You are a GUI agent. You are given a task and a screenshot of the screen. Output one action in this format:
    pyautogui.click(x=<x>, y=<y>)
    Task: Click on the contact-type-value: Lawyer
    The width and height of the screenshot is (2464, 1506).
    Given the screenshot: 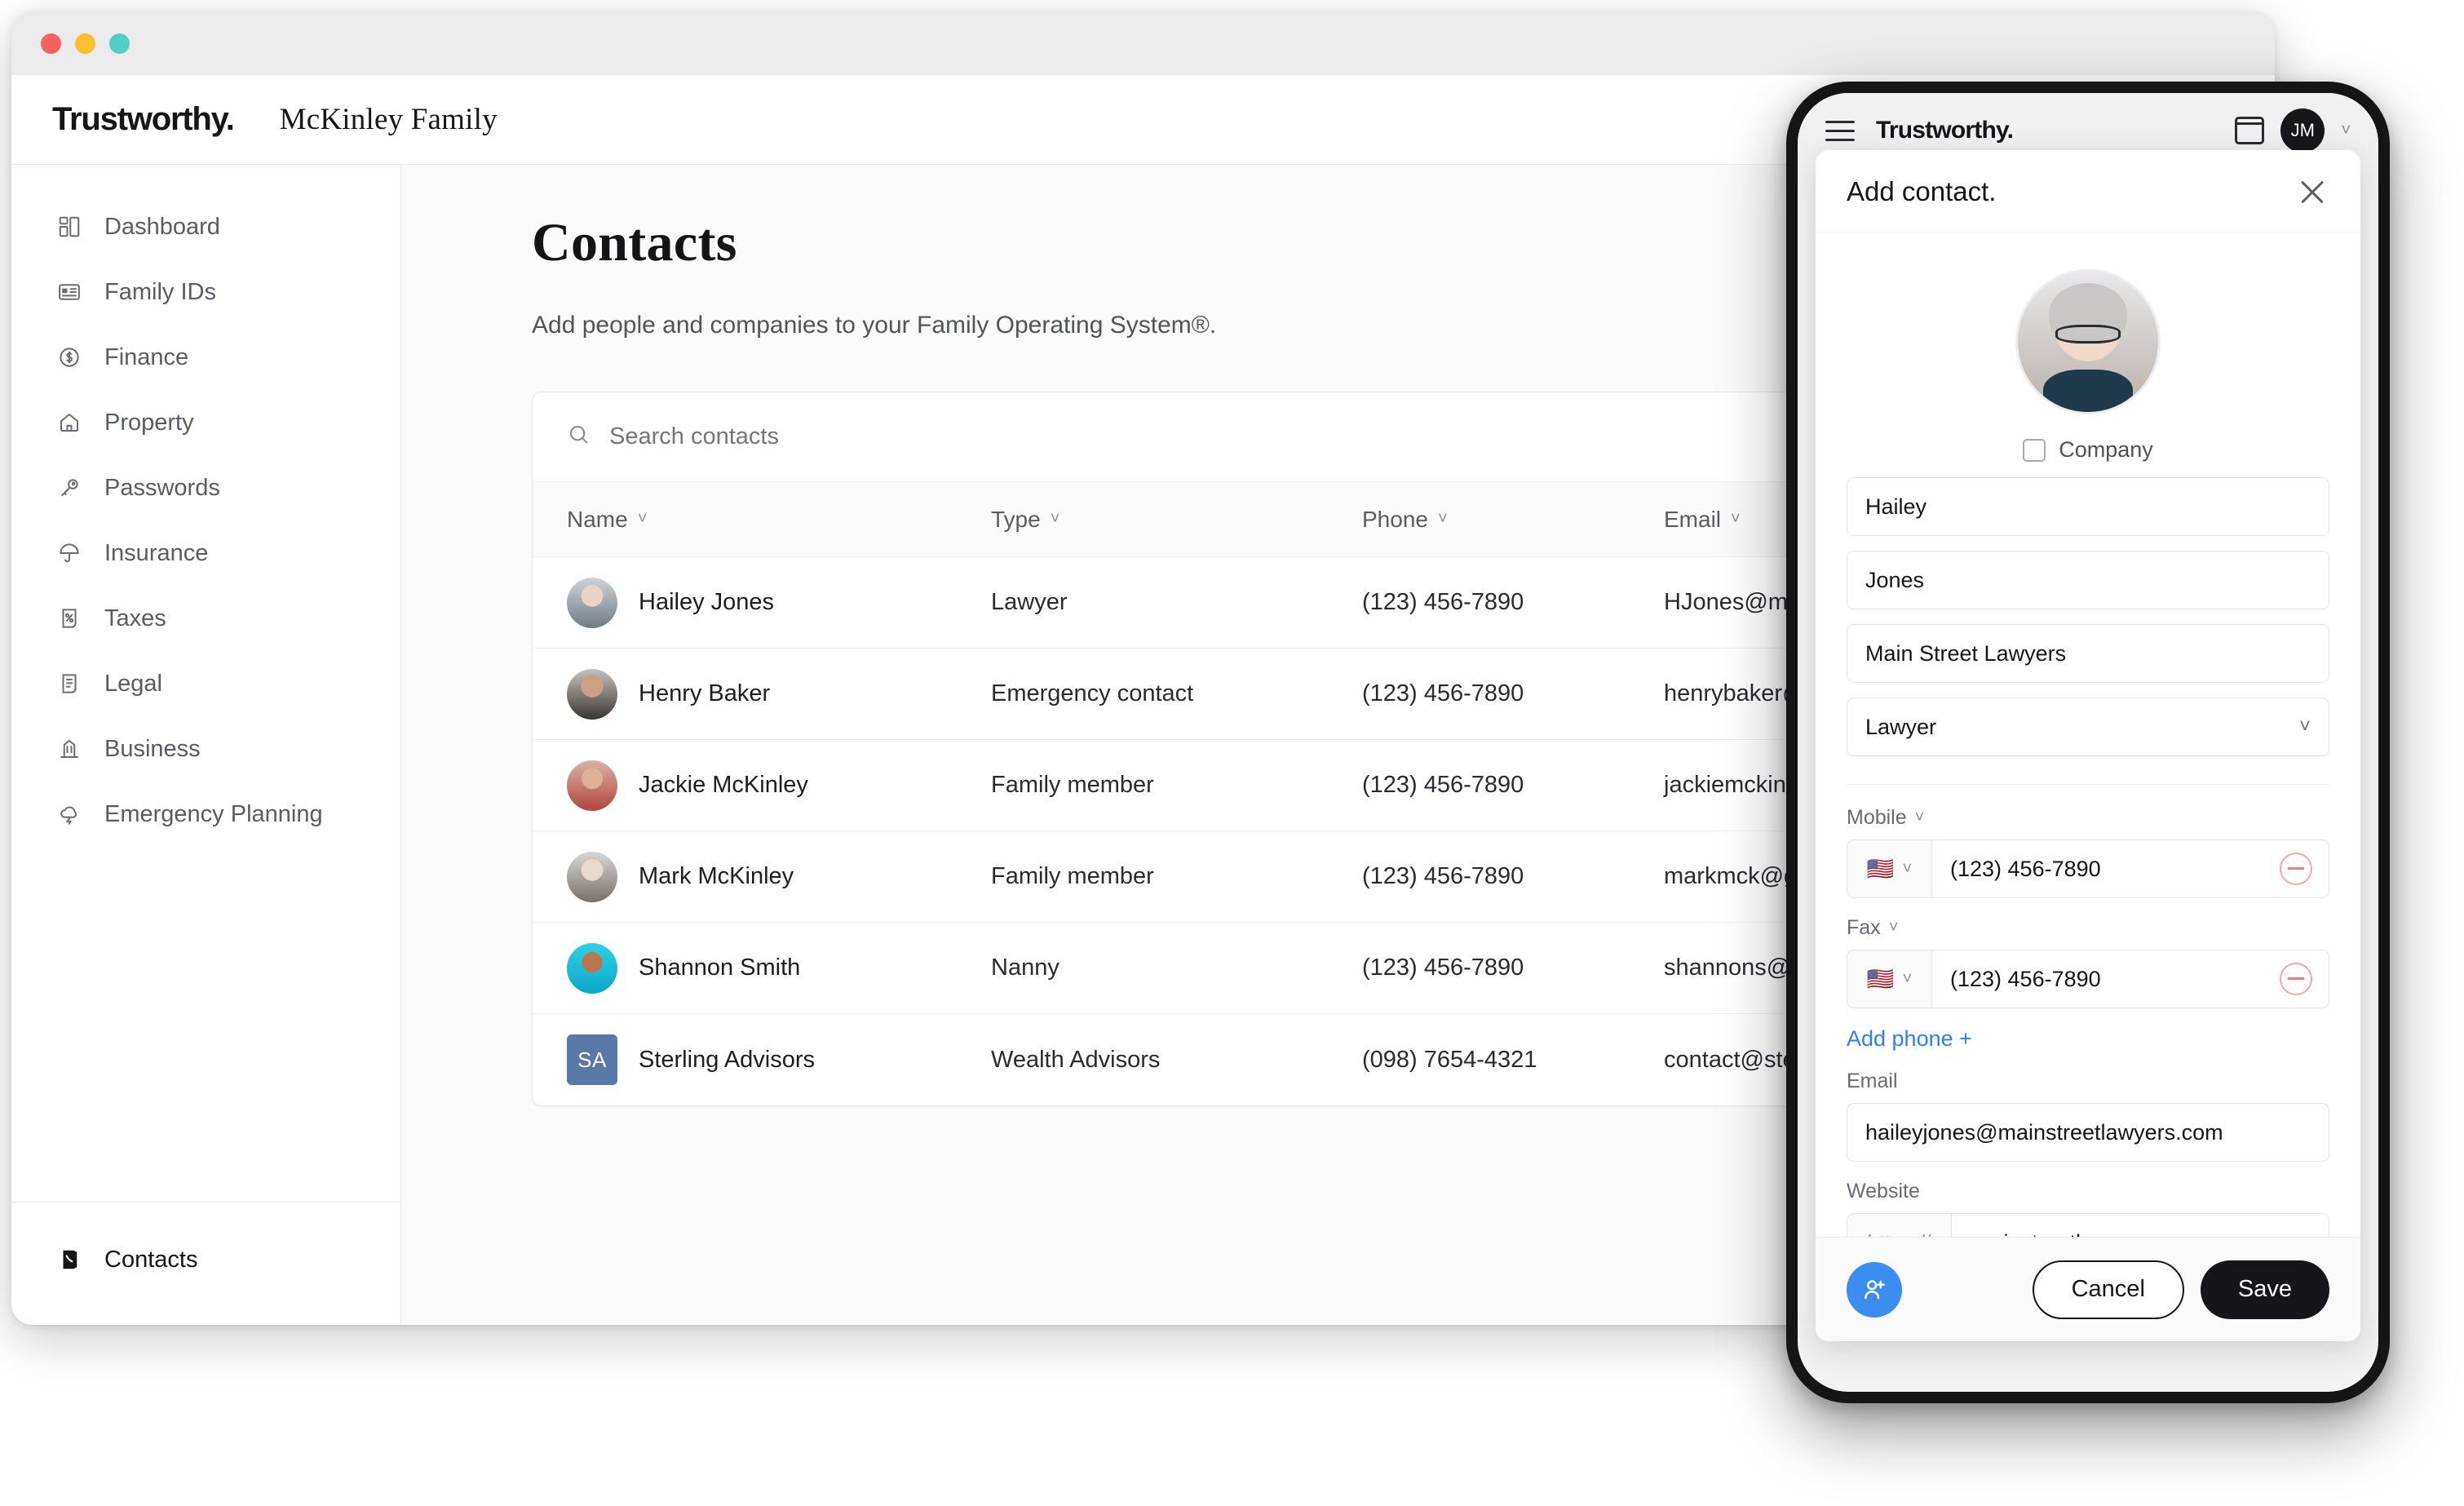 What is the action you would take?
    pyautogui.click(x=1901, y=726)
    